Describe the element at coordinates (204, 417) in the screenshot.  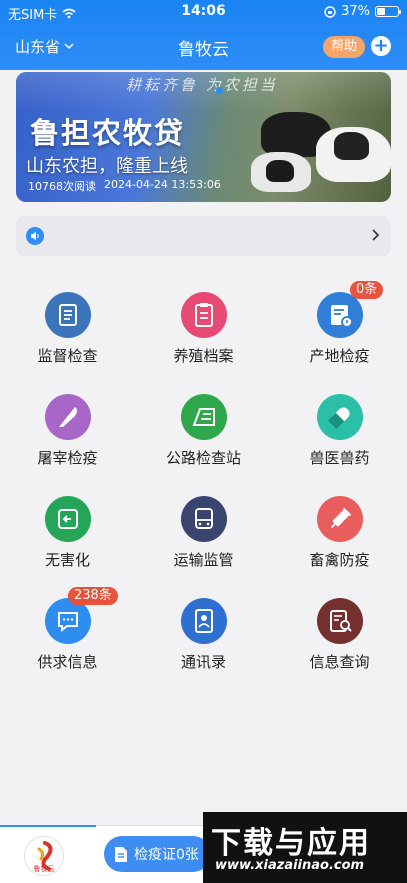
I see `checkpoint-icon` at that location.